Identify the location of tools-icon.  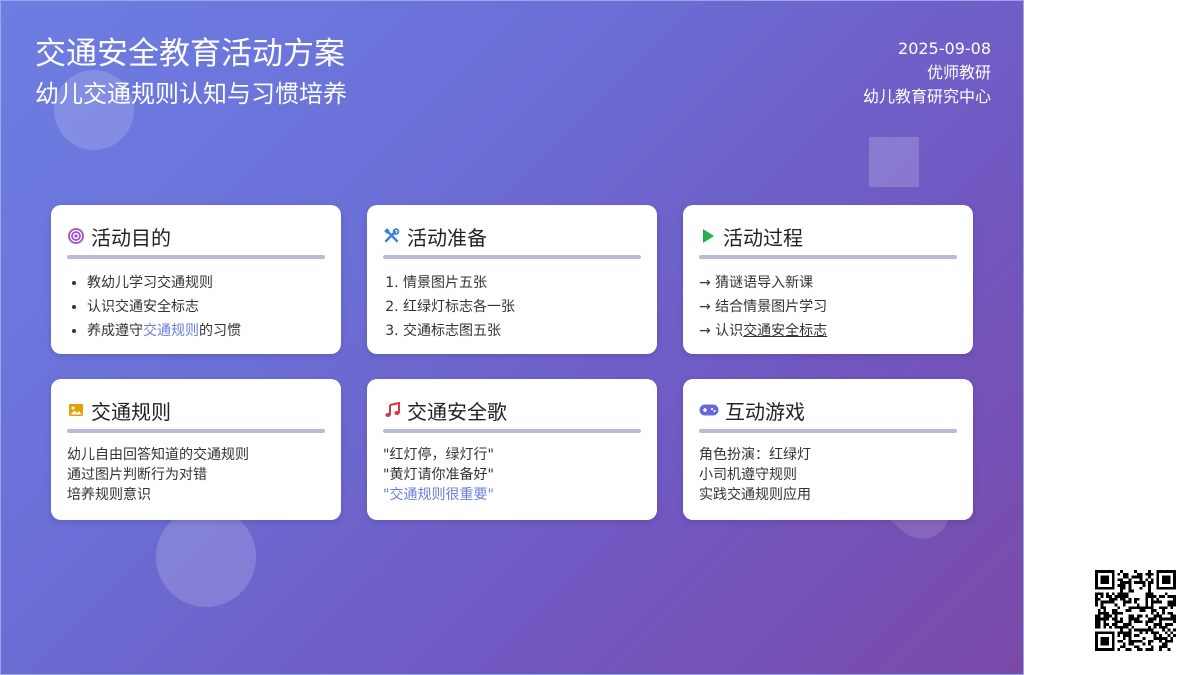
(392, 236).